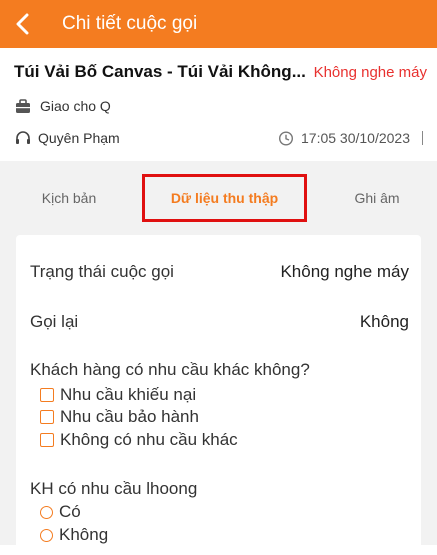  What do you see at coordinates (286, 138) in the screenshot?
I see `clock-icon` at bounding box center [286, 138].